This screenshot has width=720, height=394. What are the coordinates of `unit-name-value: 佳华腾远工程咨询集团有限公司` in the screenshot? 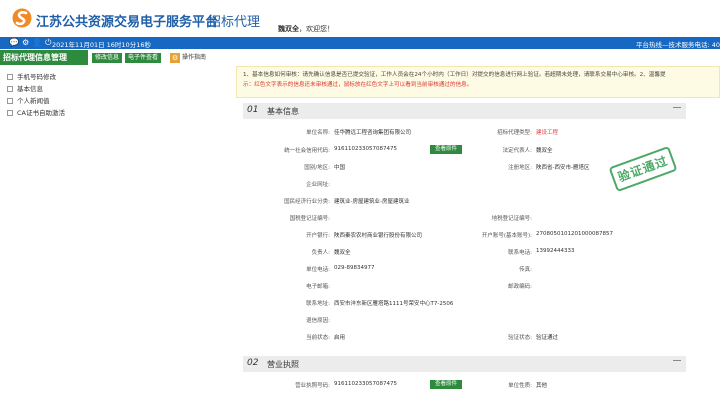 It's located at (373, 133).